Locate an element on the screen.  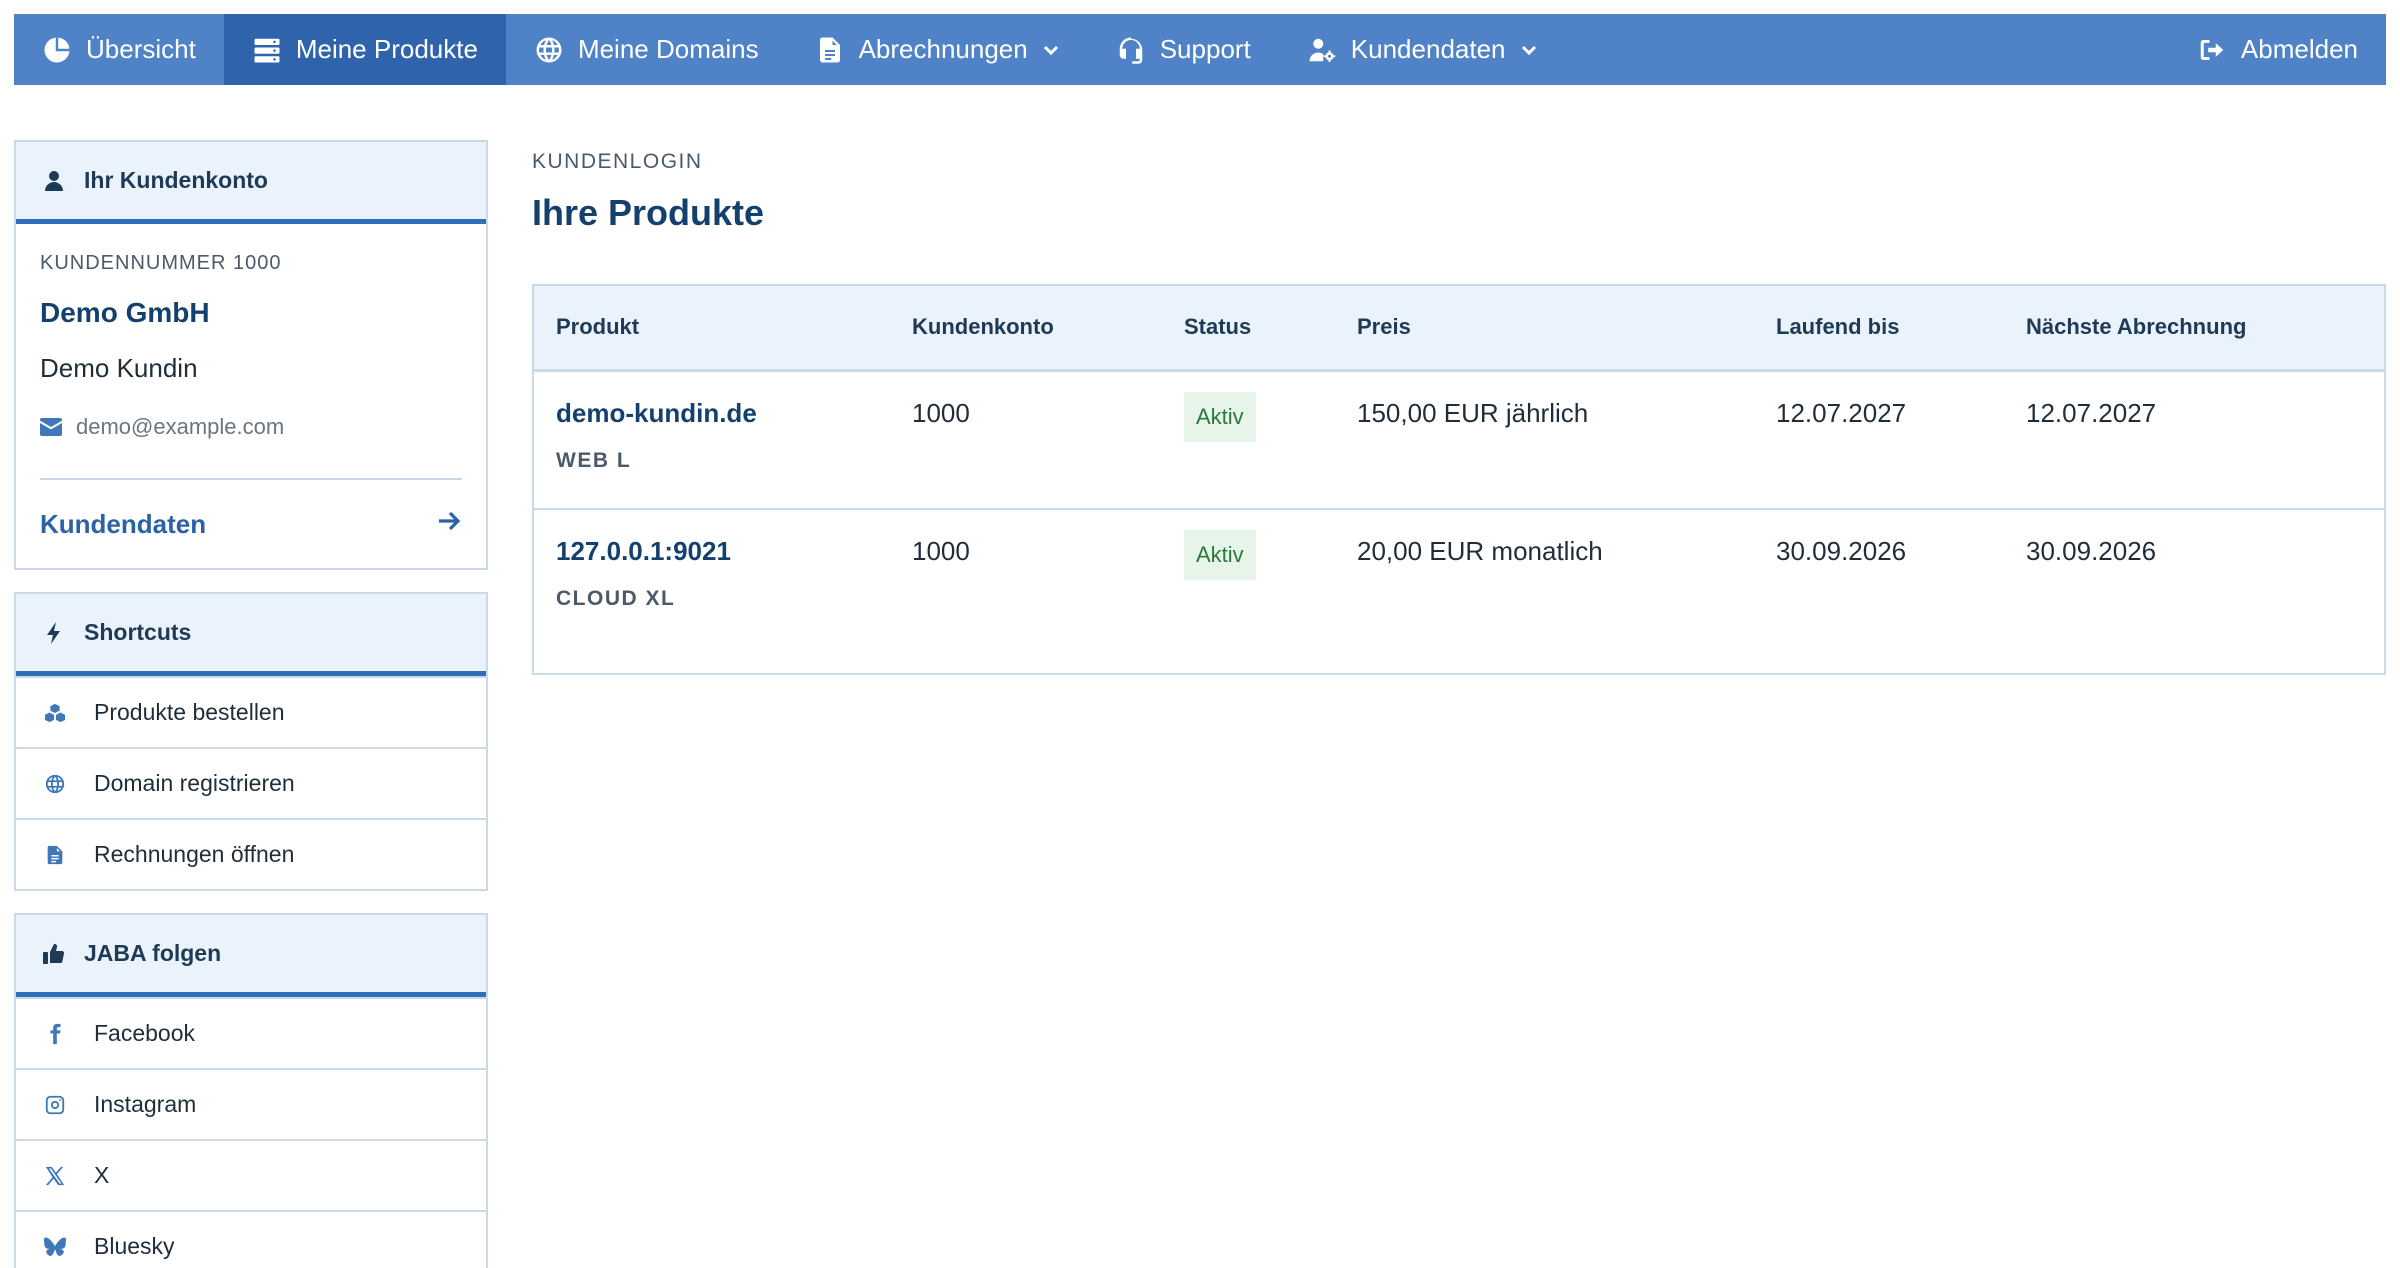
nav-item-abrechnungen: Abrechnungen is located at coordinates (937, 49).